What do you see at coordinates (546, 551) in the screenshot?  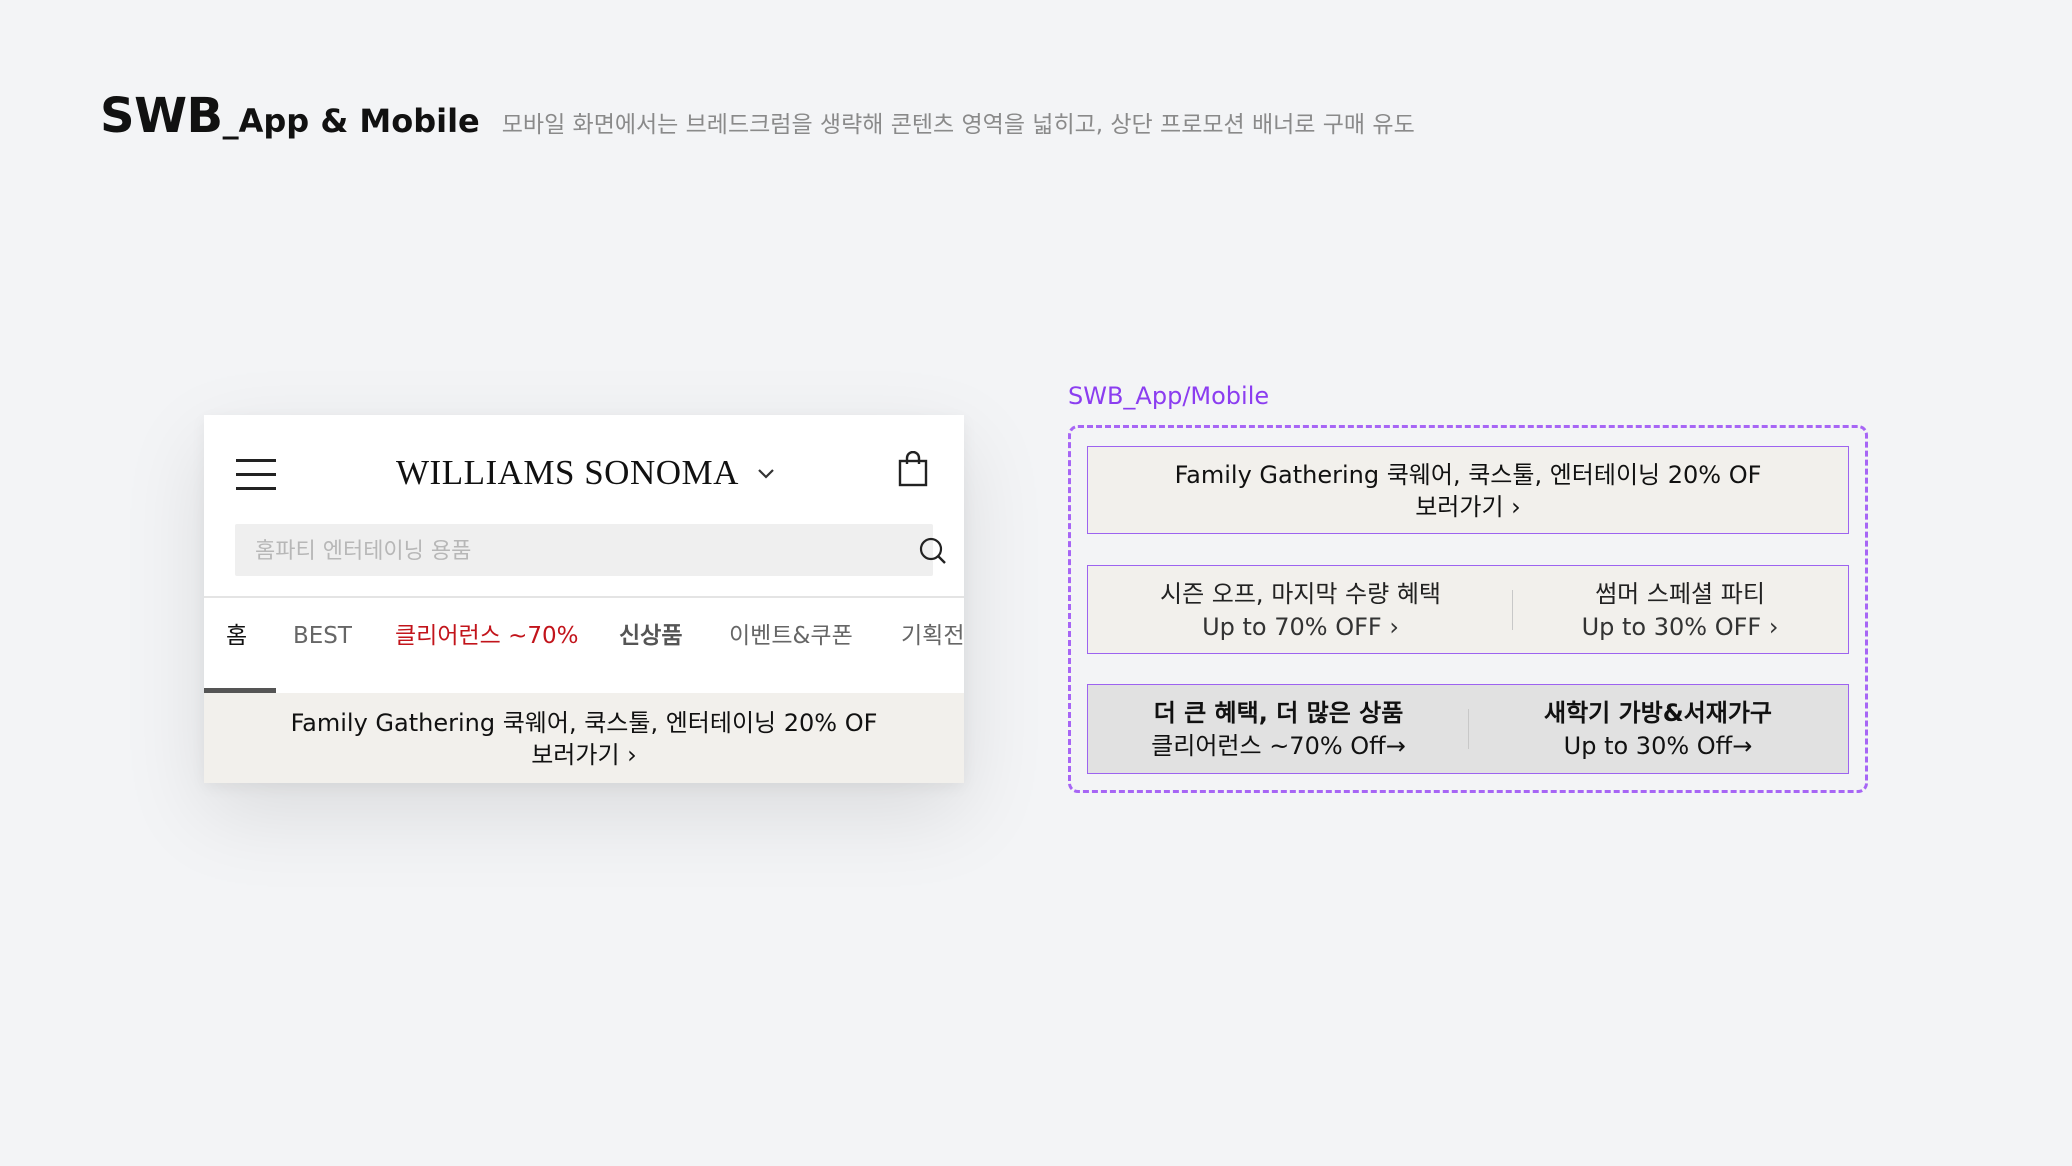 I see `search-input` at bounding box center [546, 551].